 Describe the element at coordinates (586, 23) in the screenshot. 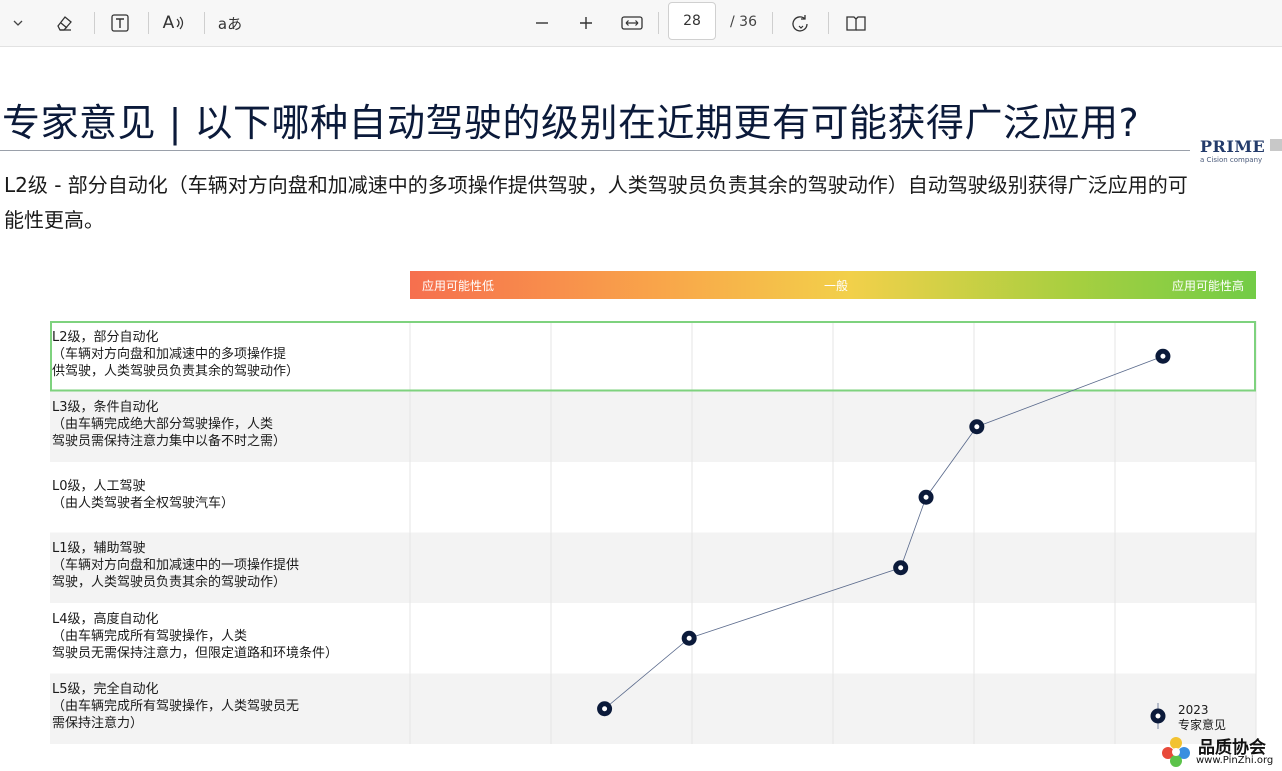

I see `zoom-in-icon` at that location.